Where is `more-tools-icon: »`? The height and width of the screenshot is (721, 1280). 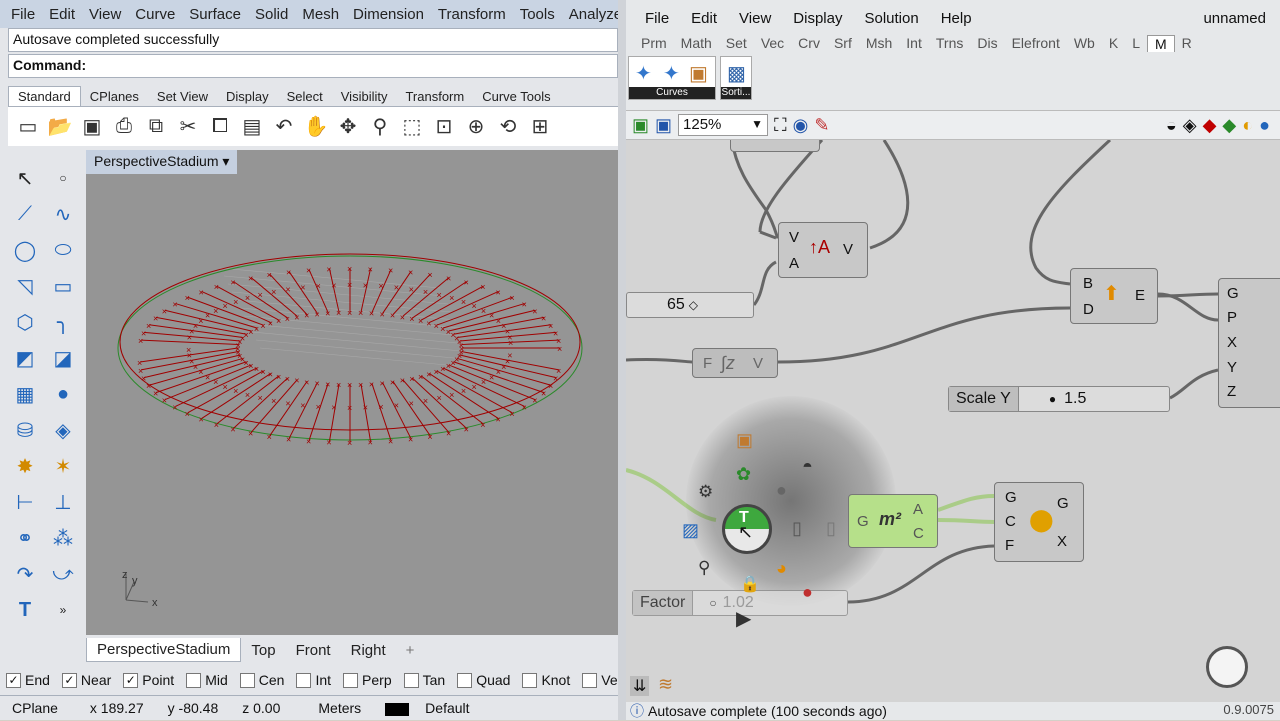
more-tools-icon: » is located at coordinates (63, 610).